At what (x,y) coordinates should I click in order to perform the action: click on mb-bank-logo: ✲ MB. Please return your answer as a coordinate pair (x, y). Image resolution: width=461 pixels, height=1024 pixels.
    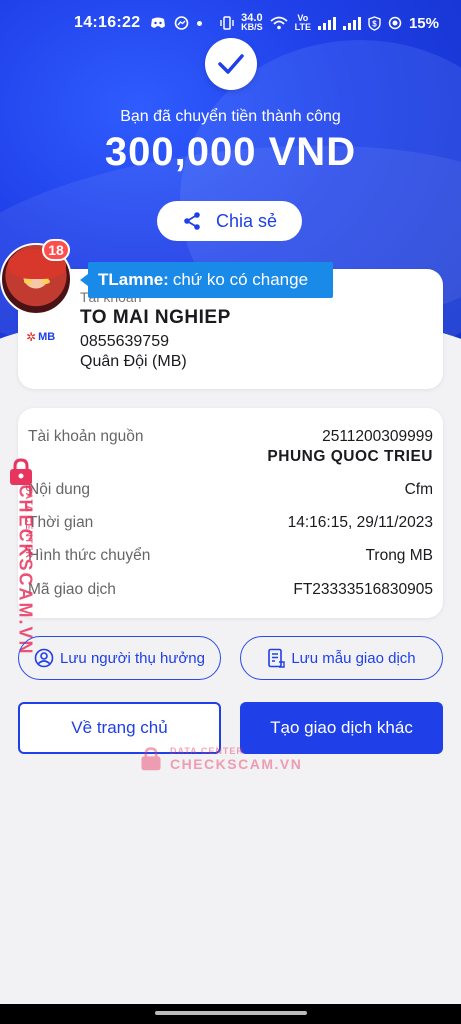
    Looking at the image, I should click on (40, 337).